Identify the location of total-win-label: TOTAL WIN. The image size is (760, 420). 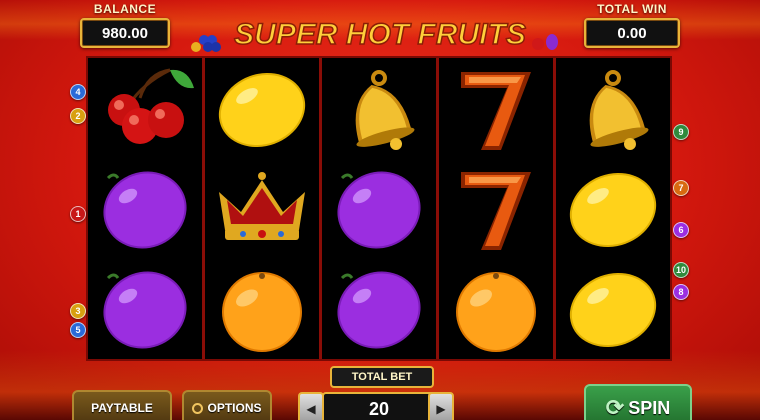
(632, 9).